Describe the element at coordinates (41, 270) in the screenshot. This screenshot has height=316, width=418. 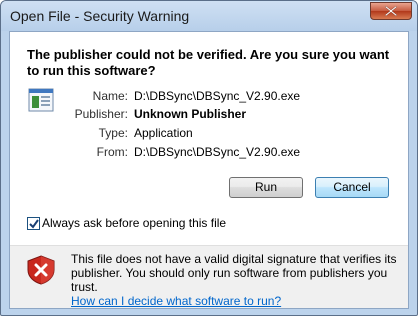
I see `shield-warning-icon` at that location.